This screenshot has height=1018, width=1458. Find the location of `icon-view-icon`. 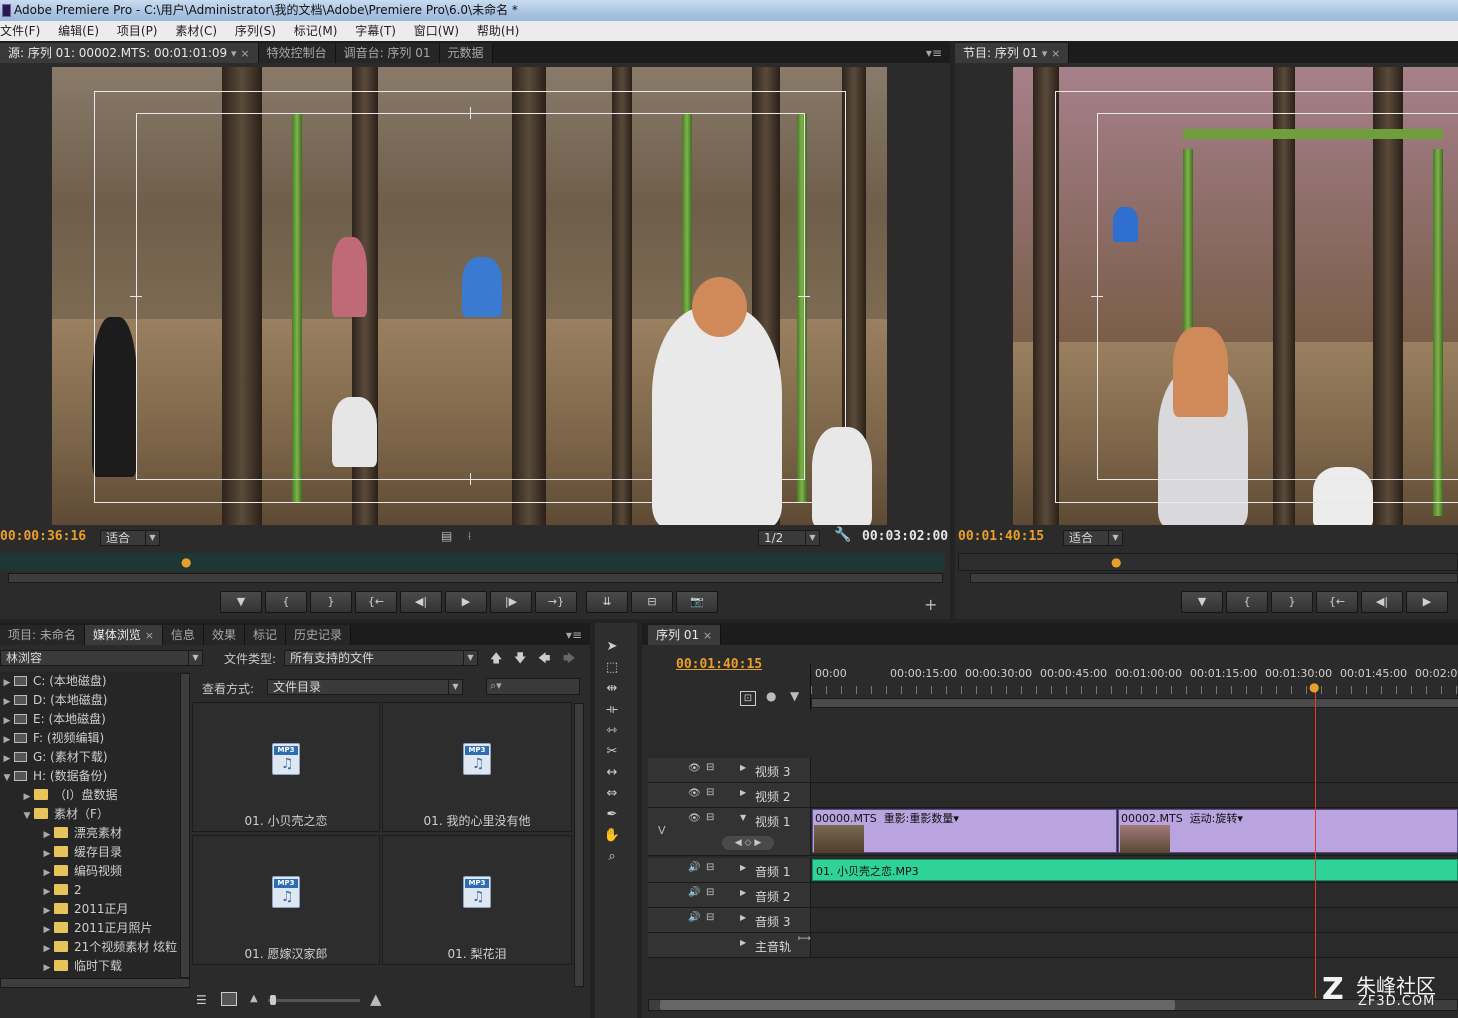

icon-view-icon is located at coordinates (229, 999).